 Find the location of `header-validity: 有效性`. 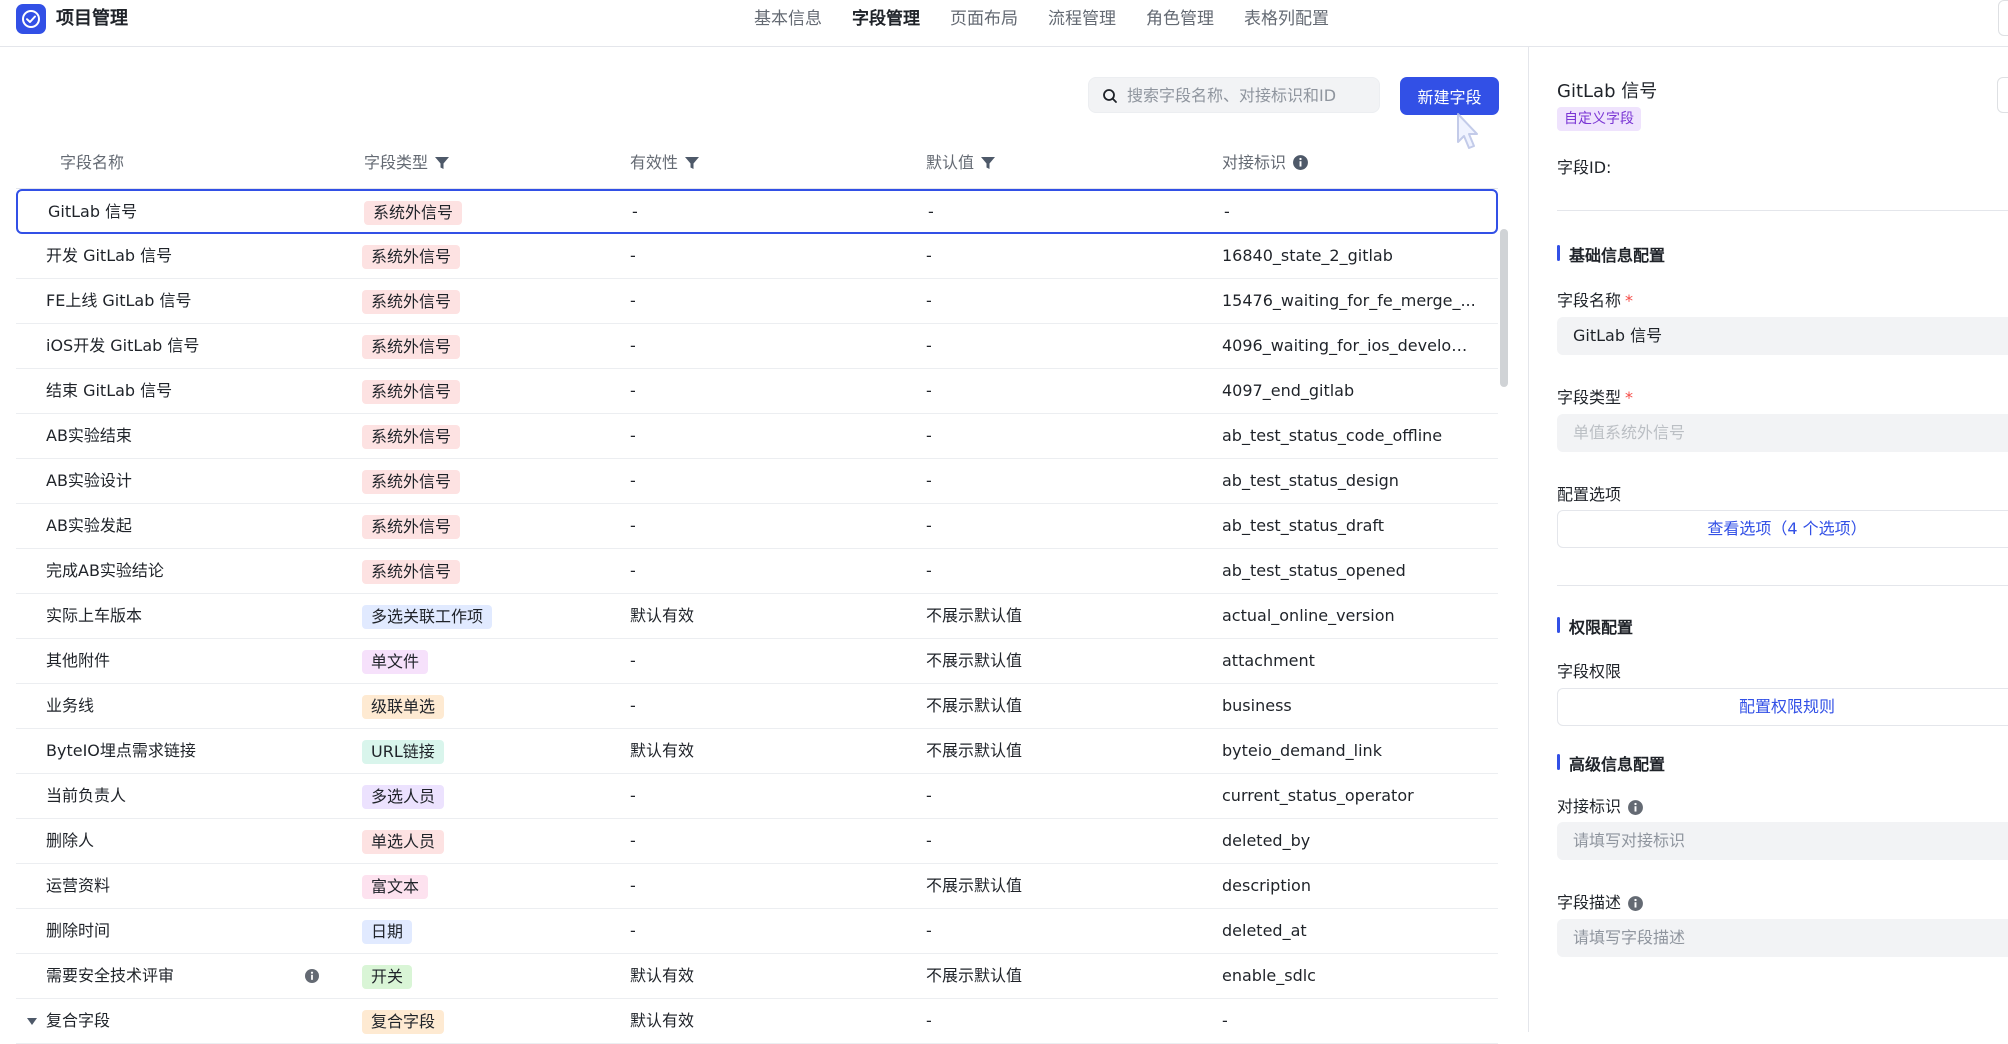

header-validity: 有效性 is located at coordinates (665, 162).